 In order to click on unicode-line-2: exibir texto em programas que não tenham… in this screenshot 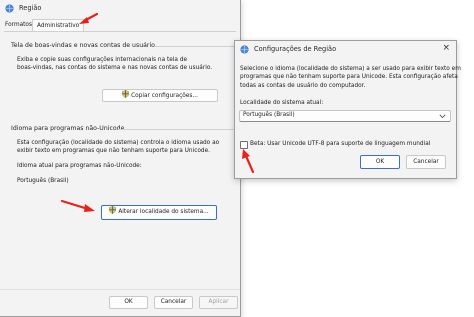, I will do `click(114, 151)`.